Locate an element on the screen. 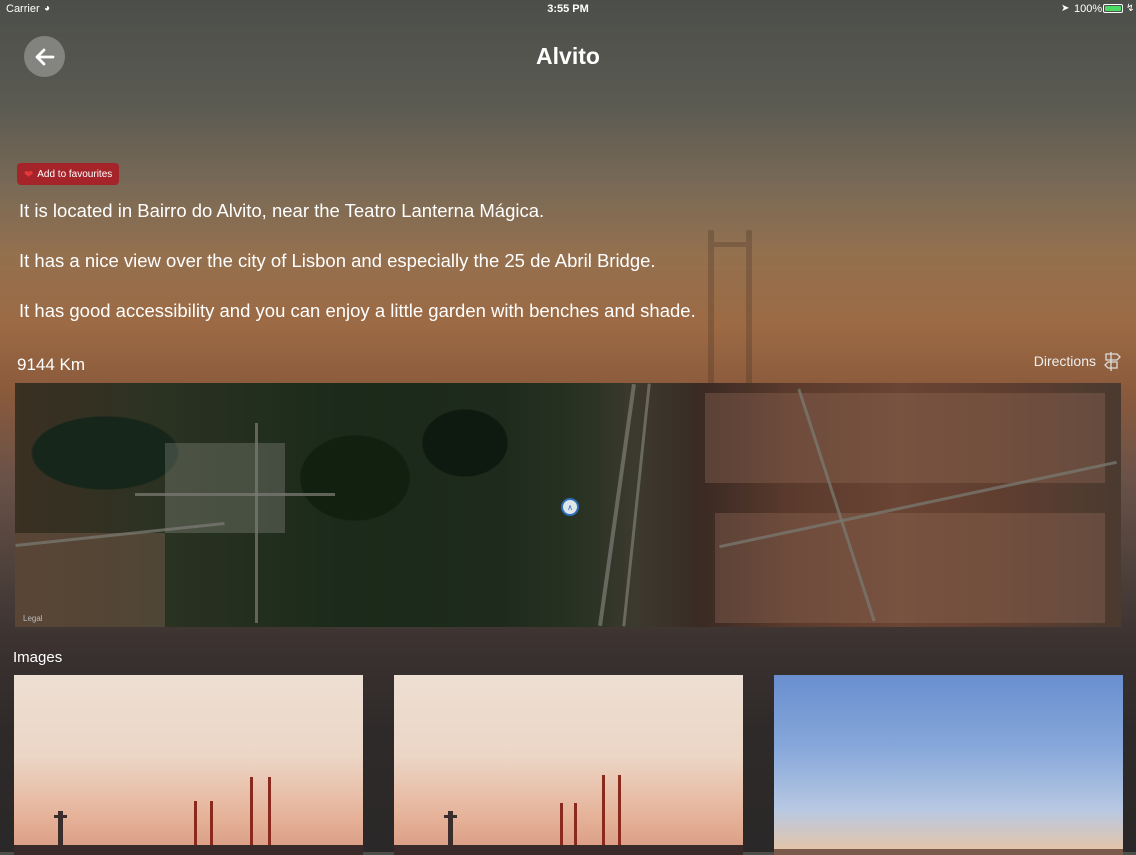 Image resolution: width=1136 pixels, height=855 pixels. directions-button: Directions is located at coordinates (1078, 361).